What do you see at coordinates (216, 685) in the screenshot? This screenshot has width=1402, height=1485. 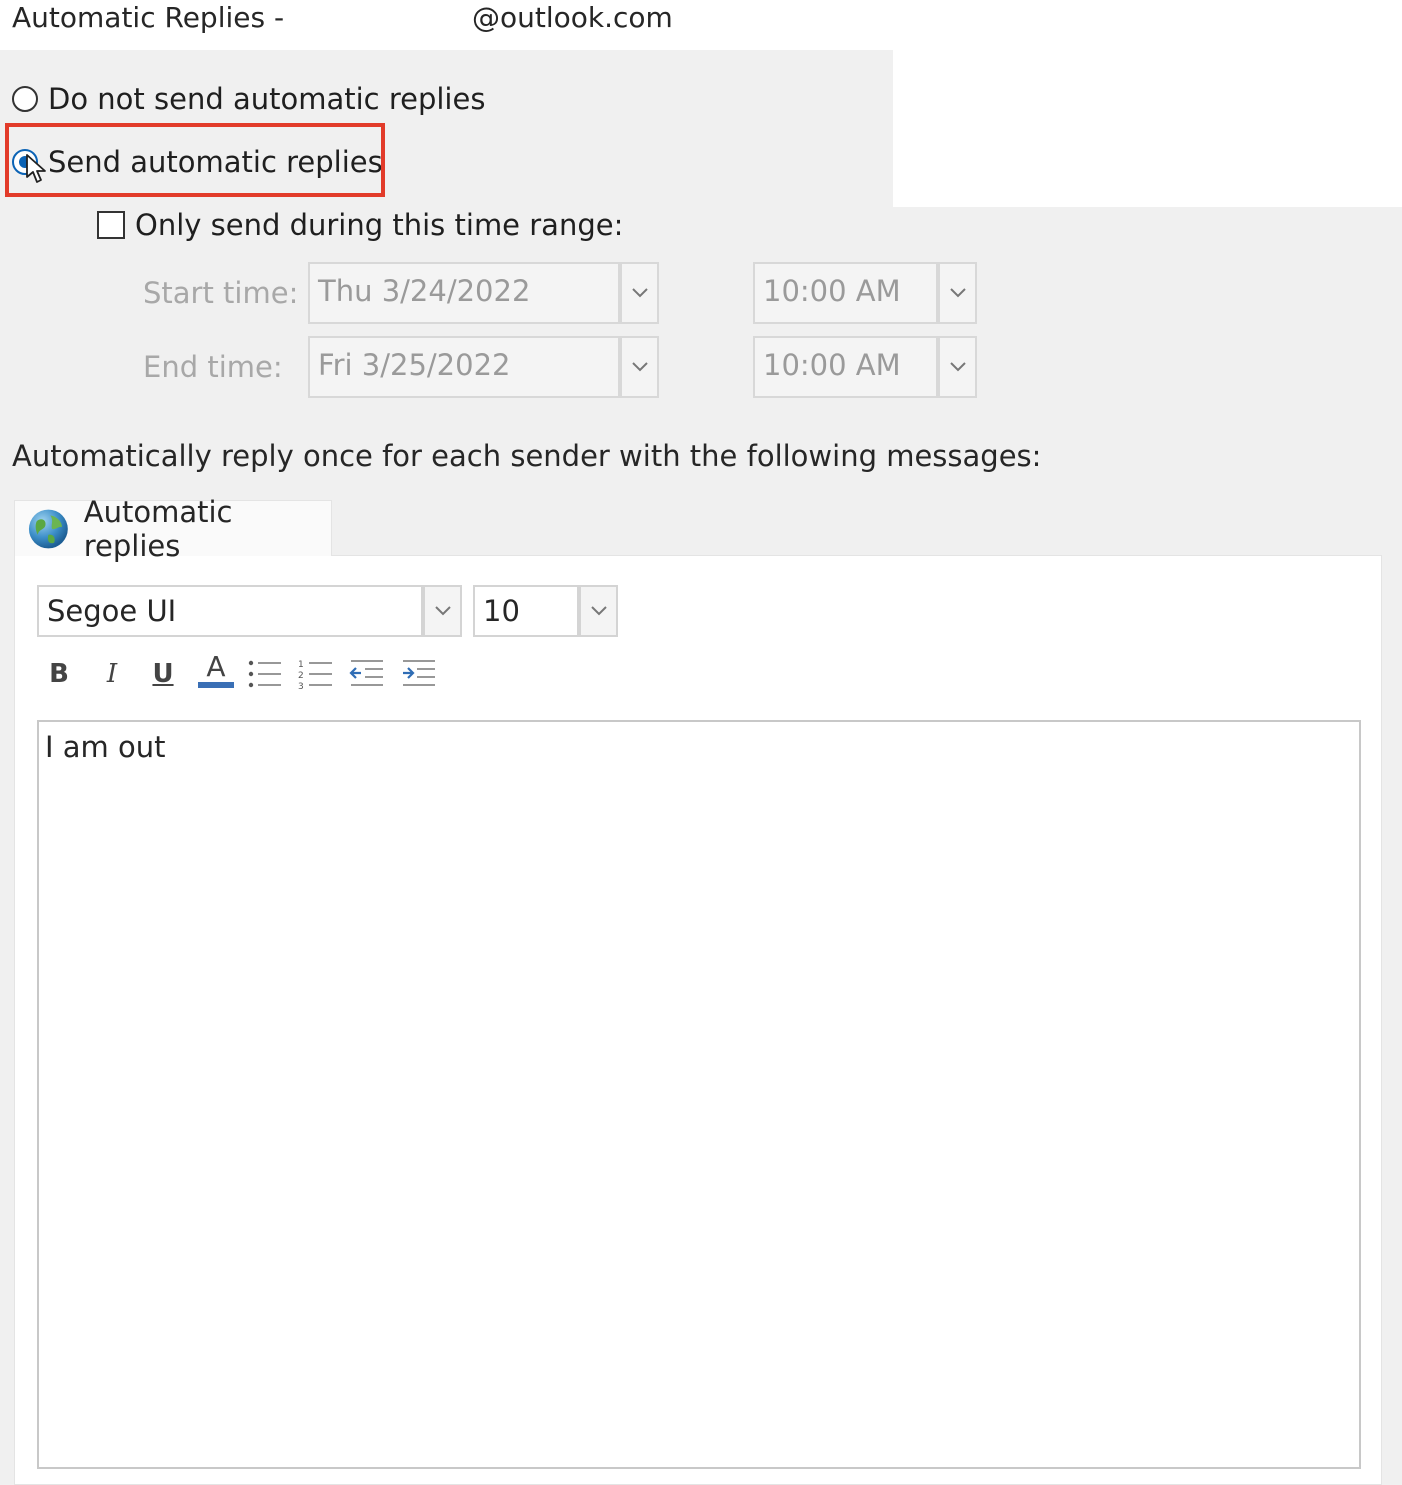 I see `font-color-bar` at bounding box center [216, 685].